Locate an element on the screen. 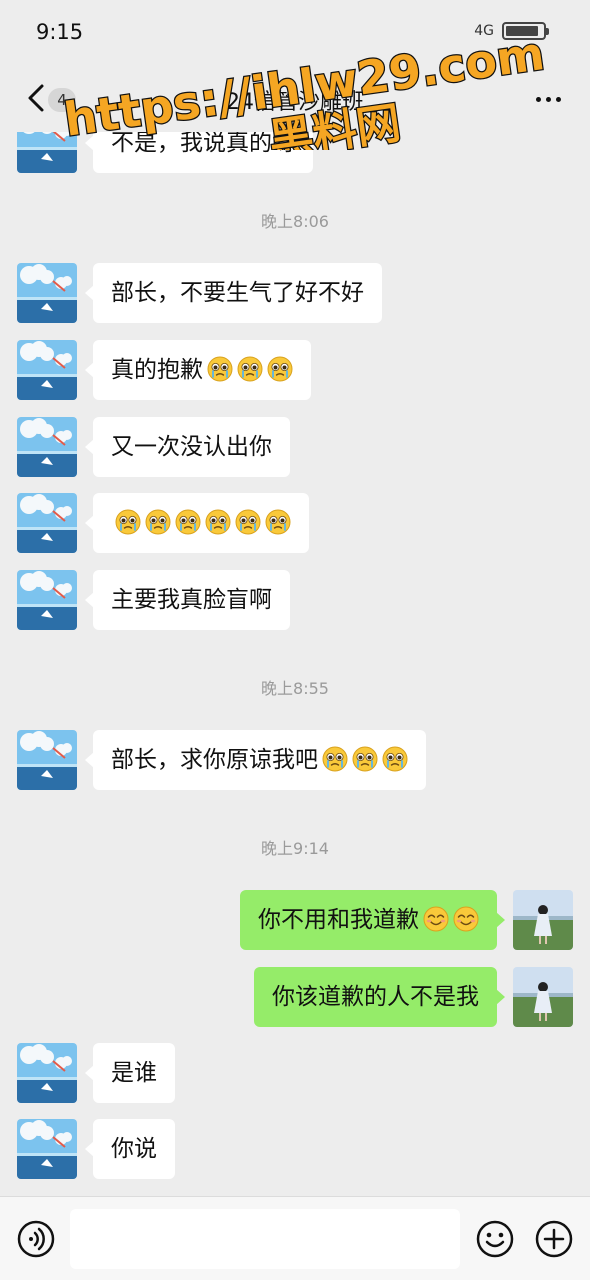  voice-input-button is located at coordinates (36, 1239).